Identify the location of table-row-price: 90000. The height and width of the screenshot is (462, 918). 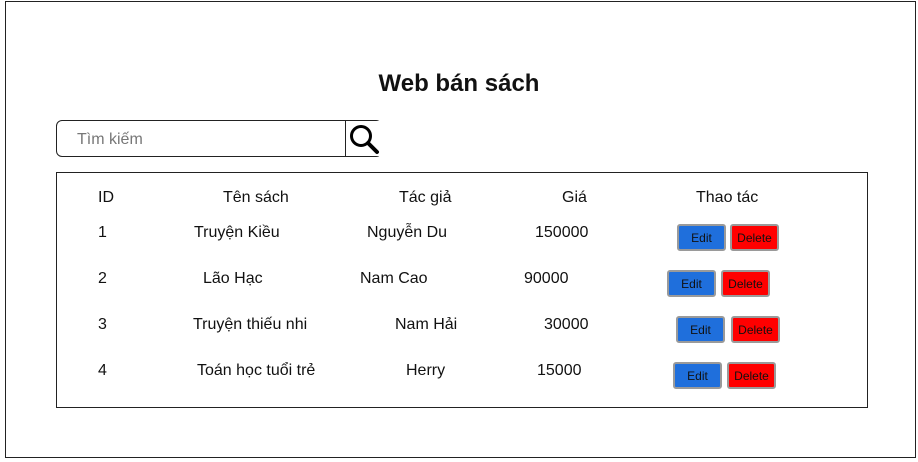
(546, 278).